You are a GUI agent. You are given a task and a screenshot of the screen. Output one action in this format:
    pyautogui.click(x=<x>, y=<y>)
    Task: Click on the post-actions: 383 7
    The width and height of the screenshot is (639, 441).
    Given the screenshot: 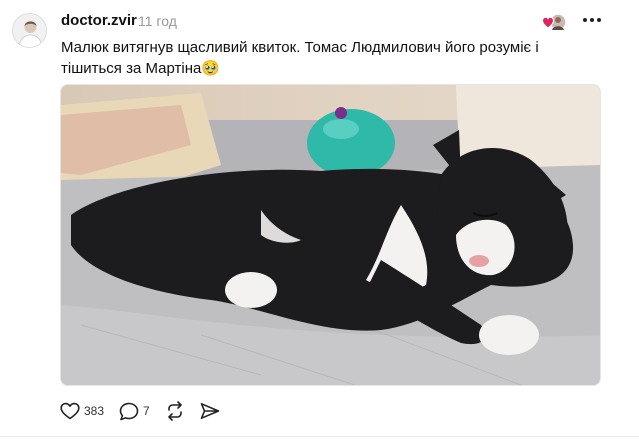 What is the action you would take?
    pyautogui.click(x=147, y=411)
    